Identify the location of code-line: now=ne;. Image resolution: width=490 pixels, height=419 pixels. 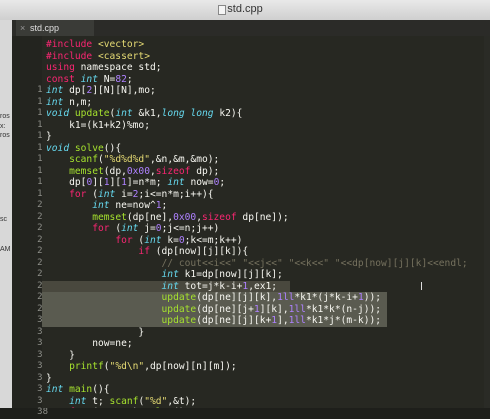
(268, 344).